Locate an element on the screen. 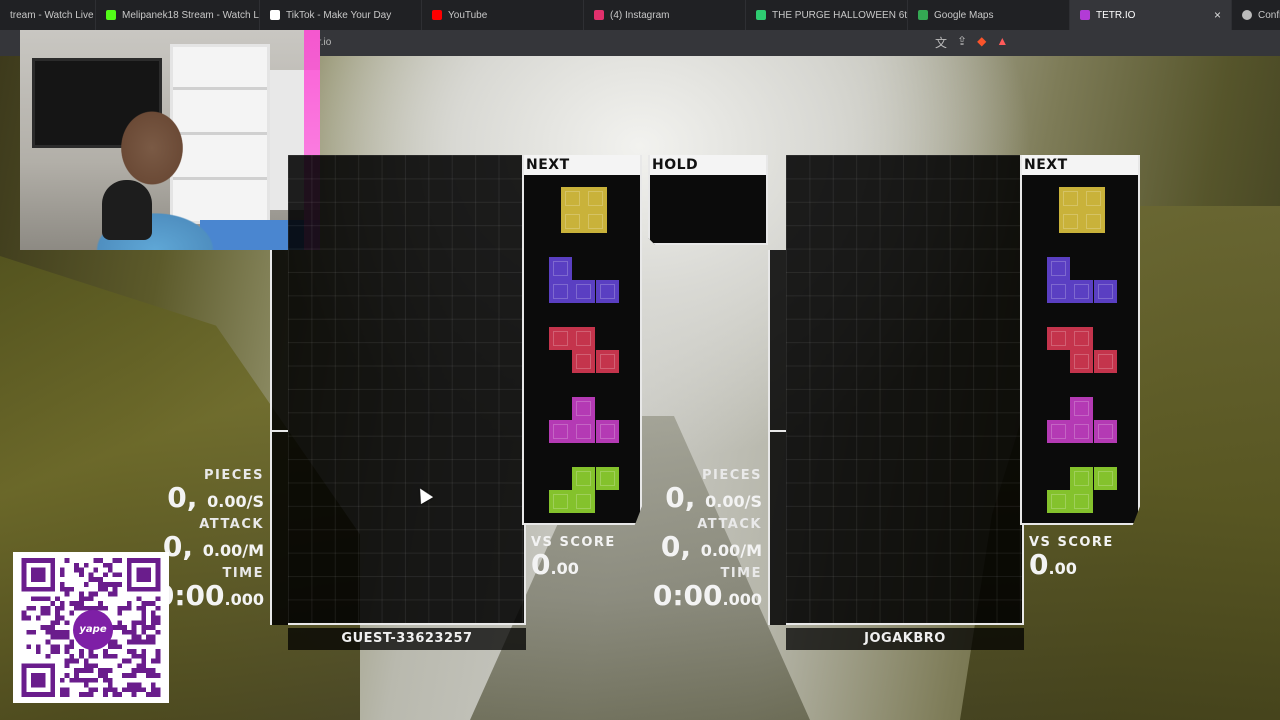  tab-tiktok: TikTok - Make Your Day is located at coordinates (341, 15).